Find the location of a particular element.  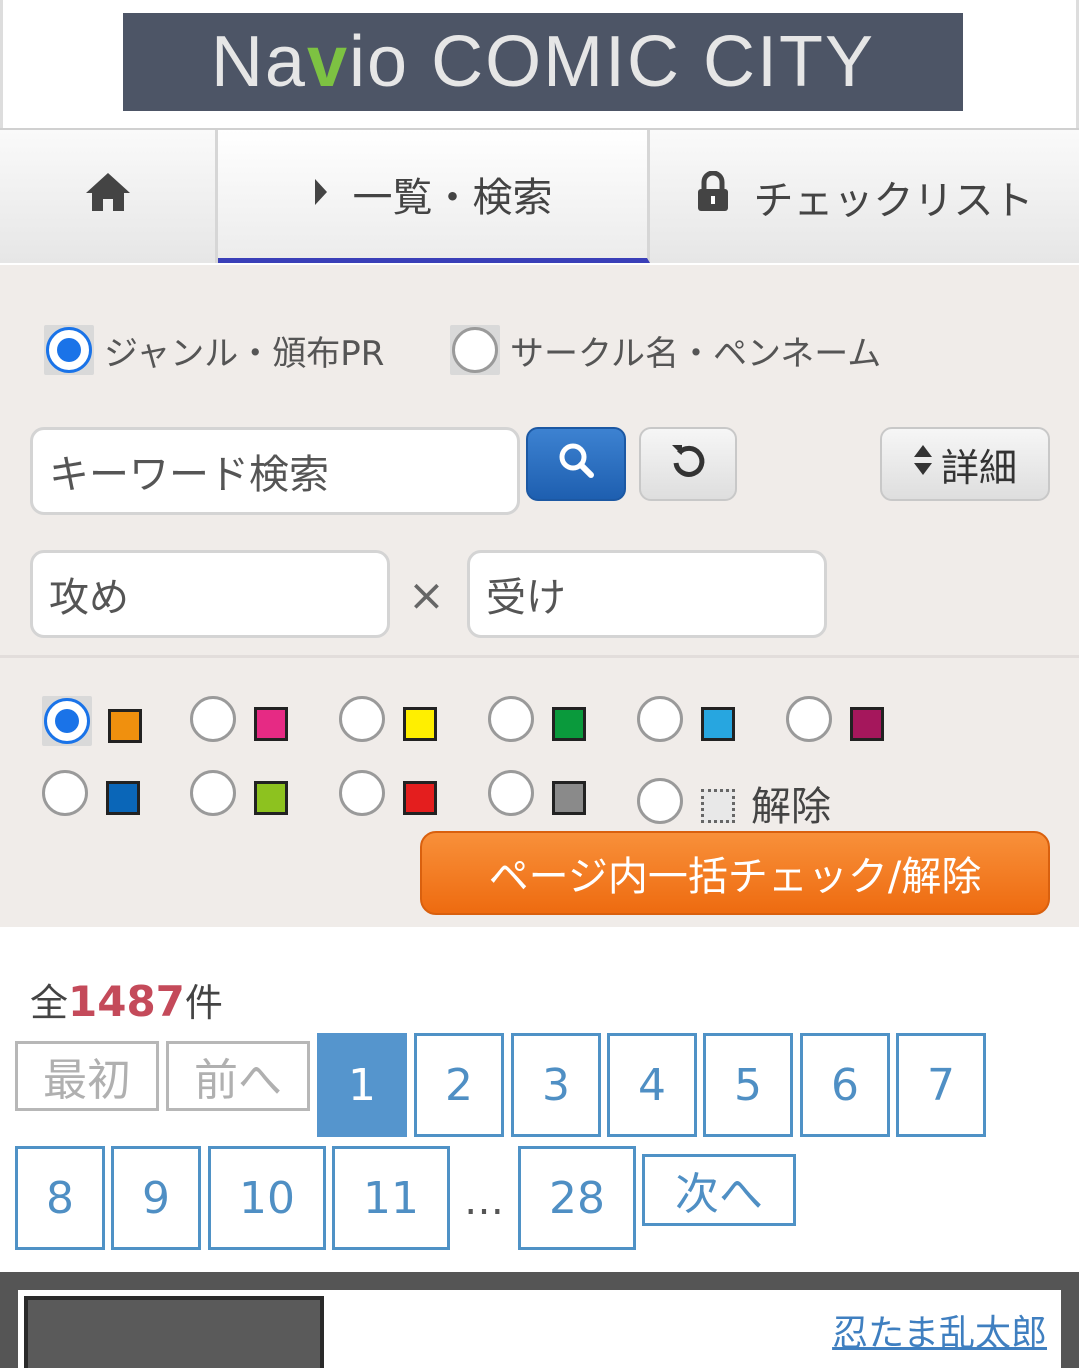

color-option-pink is located at coordinates (239, 719).